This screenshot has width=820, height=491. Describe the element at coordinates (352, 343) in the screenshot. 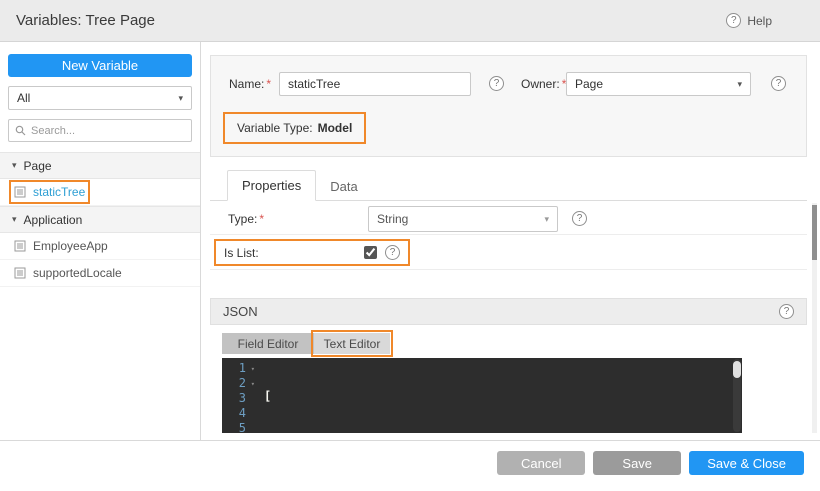

I see `text-editor-tab: Text Editor` at that location.